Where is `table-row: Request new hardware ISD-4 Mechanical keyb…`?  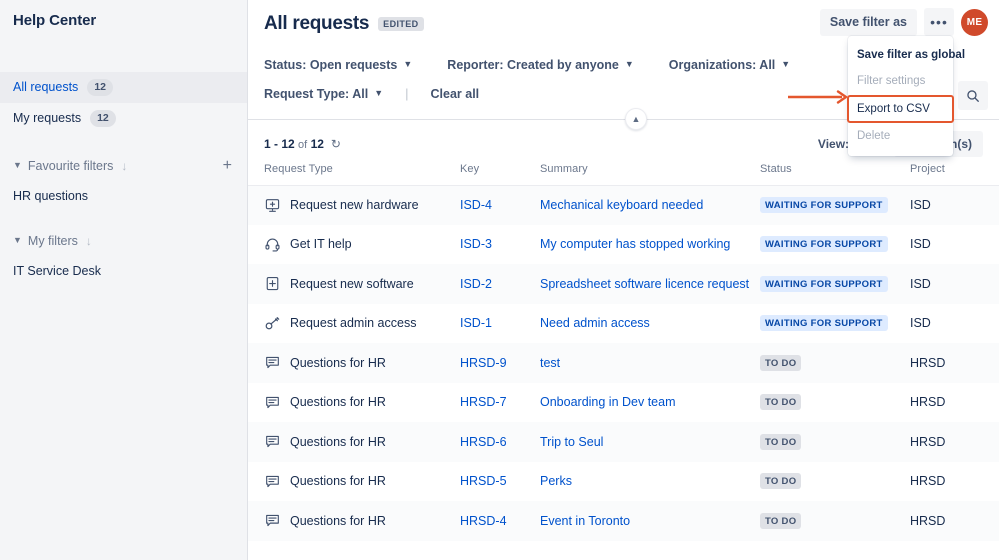
table-row: Request new hardware ISD-4 Mechanical keyb… is located at coordinates (623, 205).